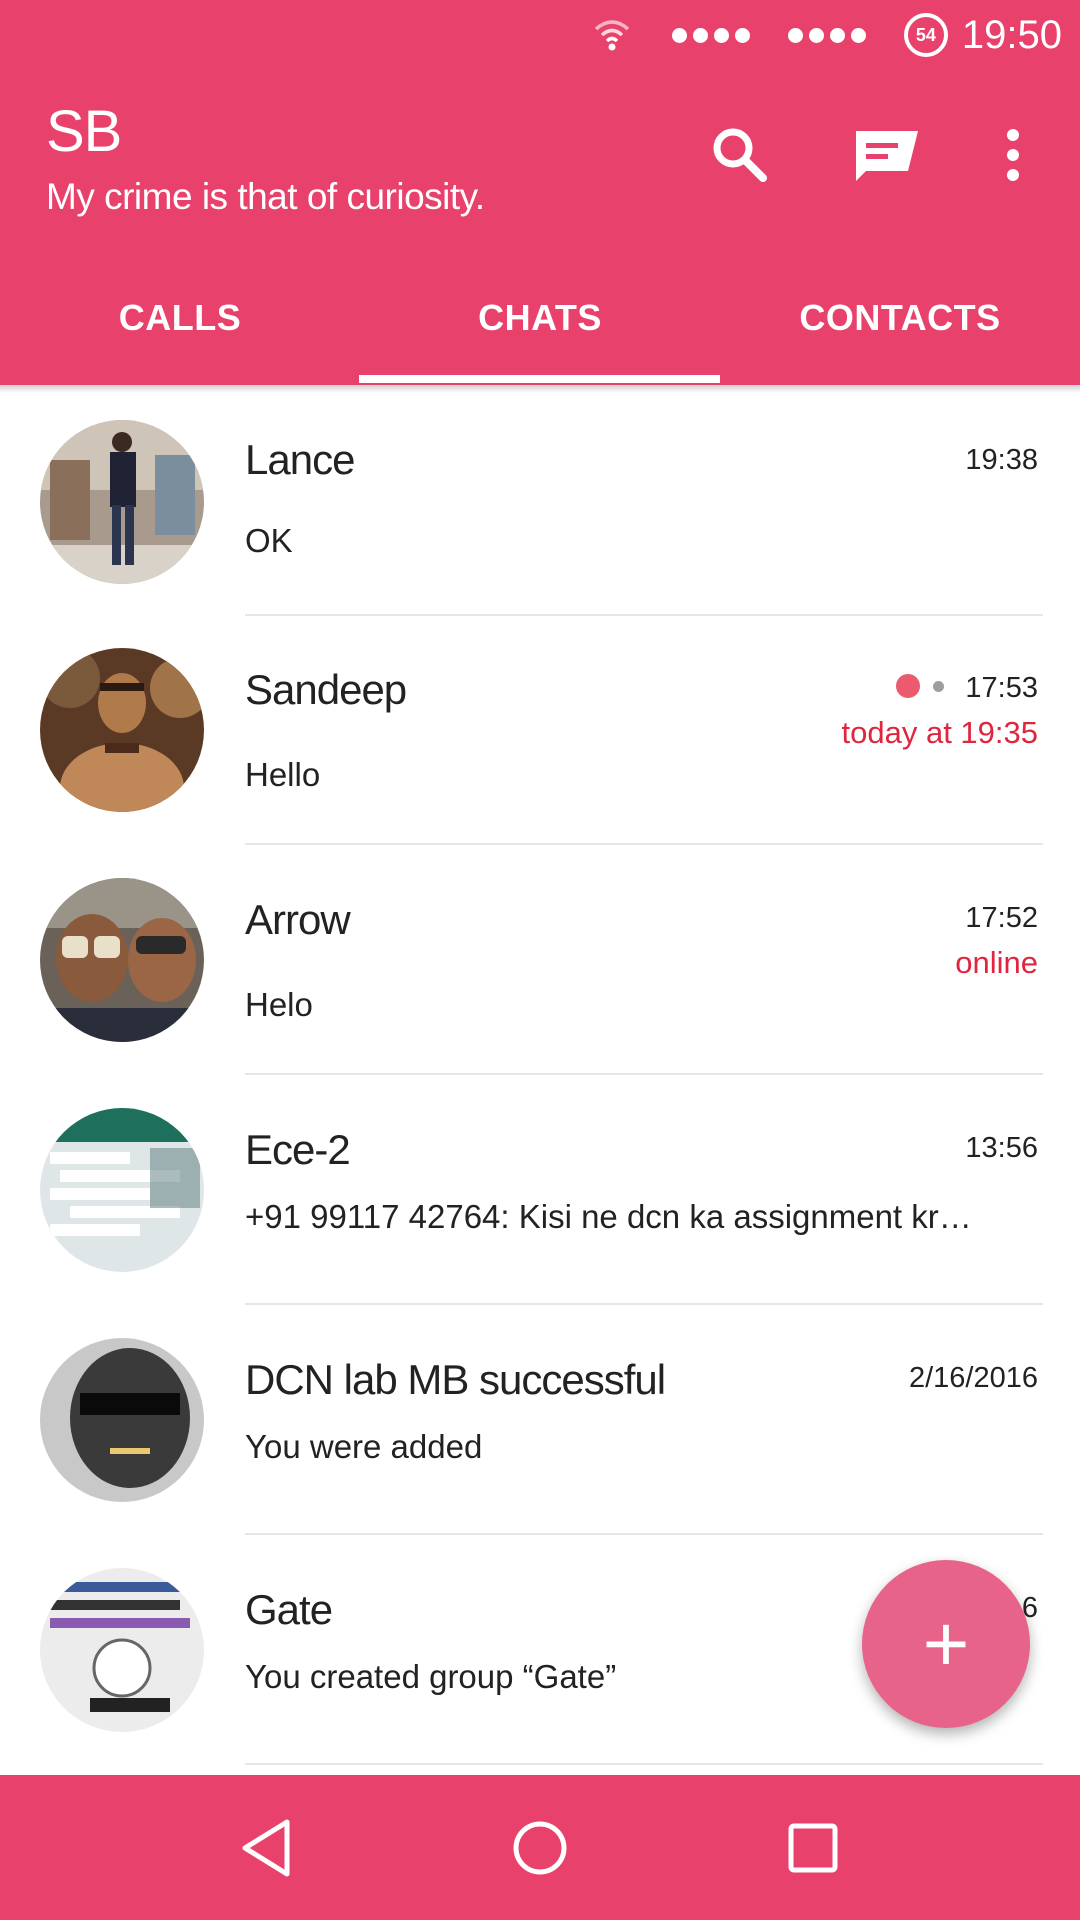  I want to click on page-subtitle: My crime is that of curiosity., so click(265, 196).